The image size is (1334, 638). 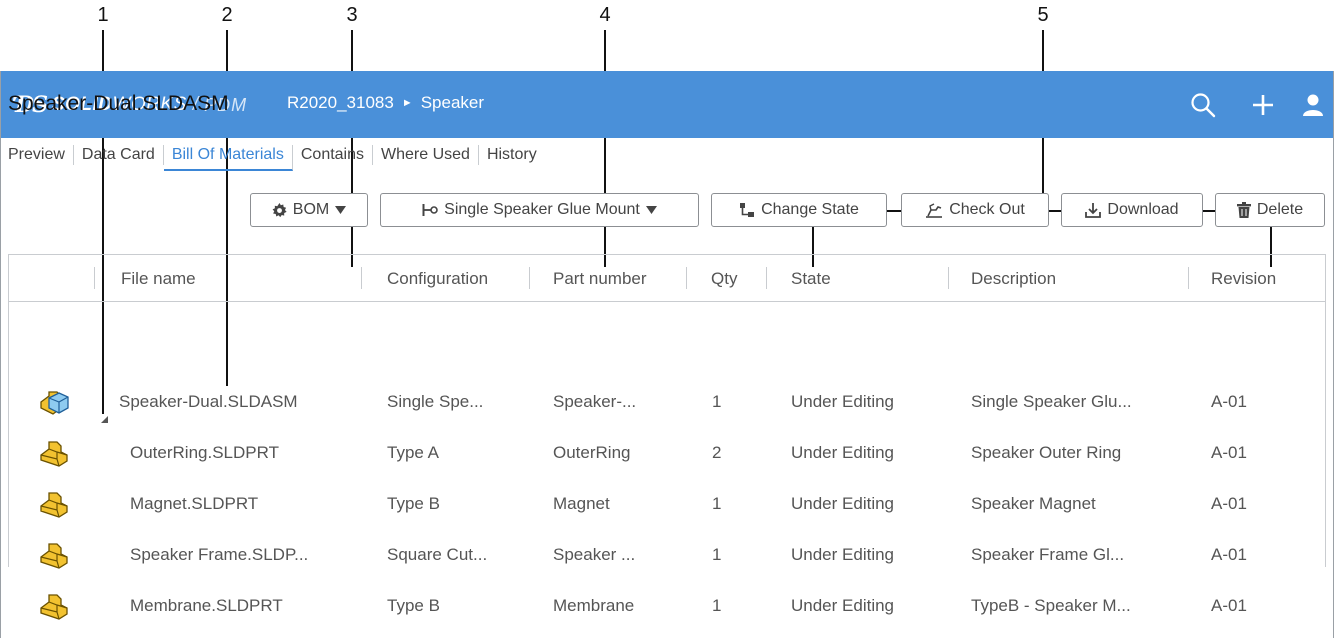 What do you see at coordinates (452, 103) in the screenshot?
I see `breadcrumb-folder: Speaker` at bounding box center [452, 103].